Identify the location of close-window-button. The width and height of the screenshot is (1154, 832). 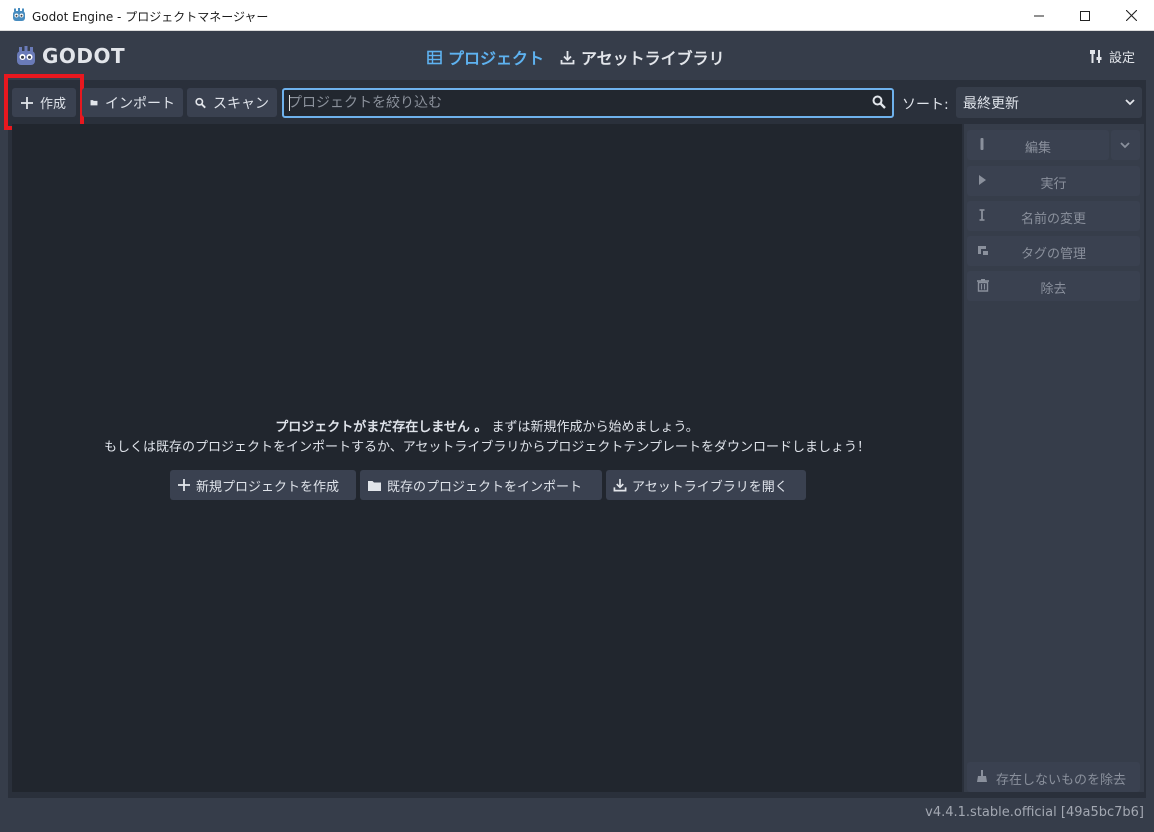
(1131, 15).